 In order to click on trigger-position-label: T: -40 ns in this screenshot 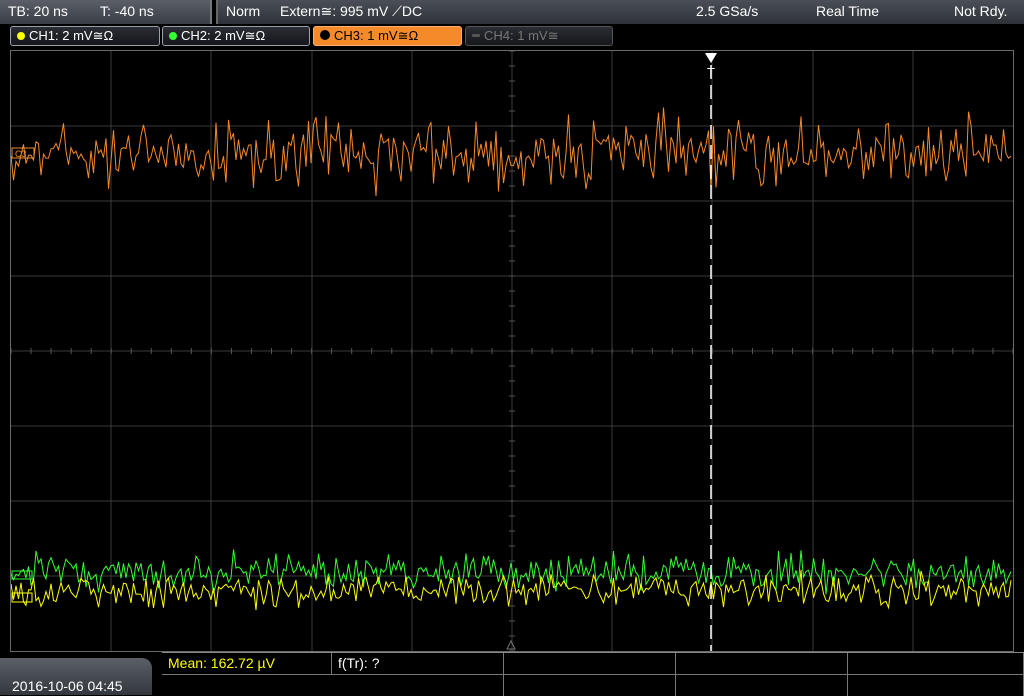, I will do `click(127, 11)`.